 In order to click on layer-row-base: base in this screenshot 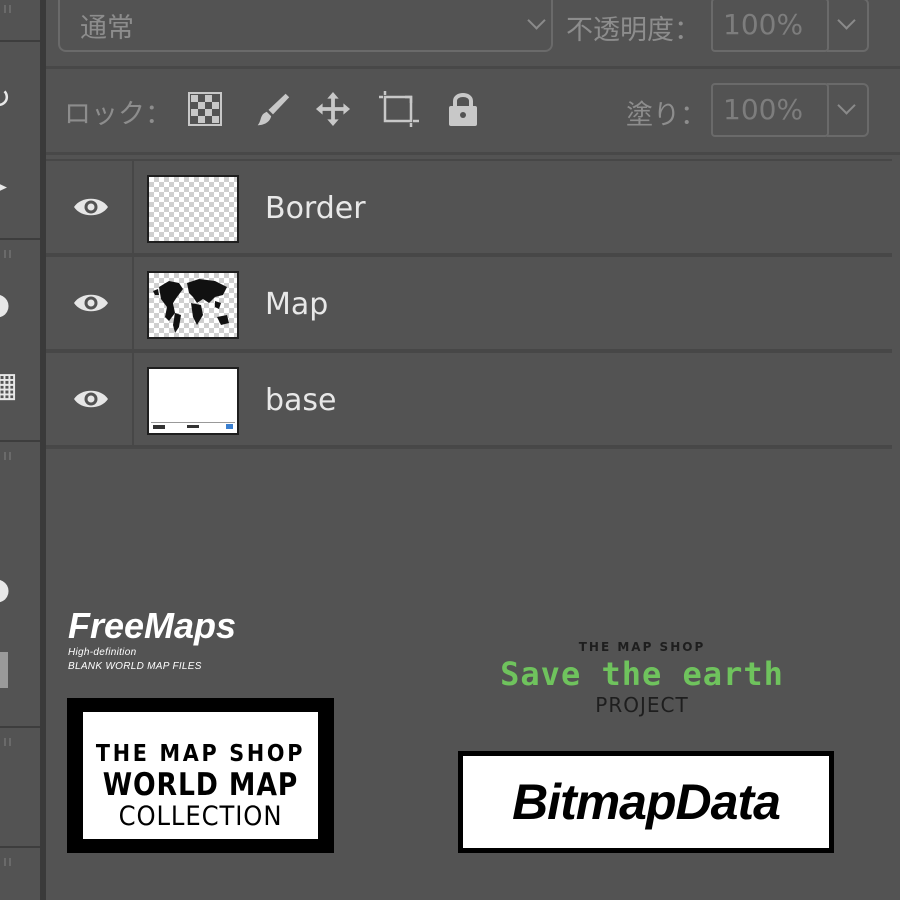, I will do `click(469, 399)`.